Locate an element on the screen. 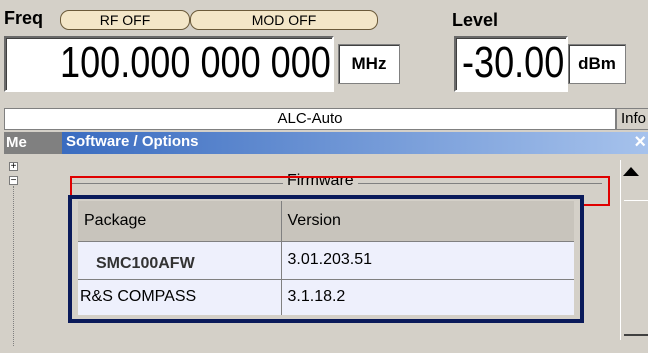 The image size is (648, 353). scroll-thumb is located at coordinates (636, 268).